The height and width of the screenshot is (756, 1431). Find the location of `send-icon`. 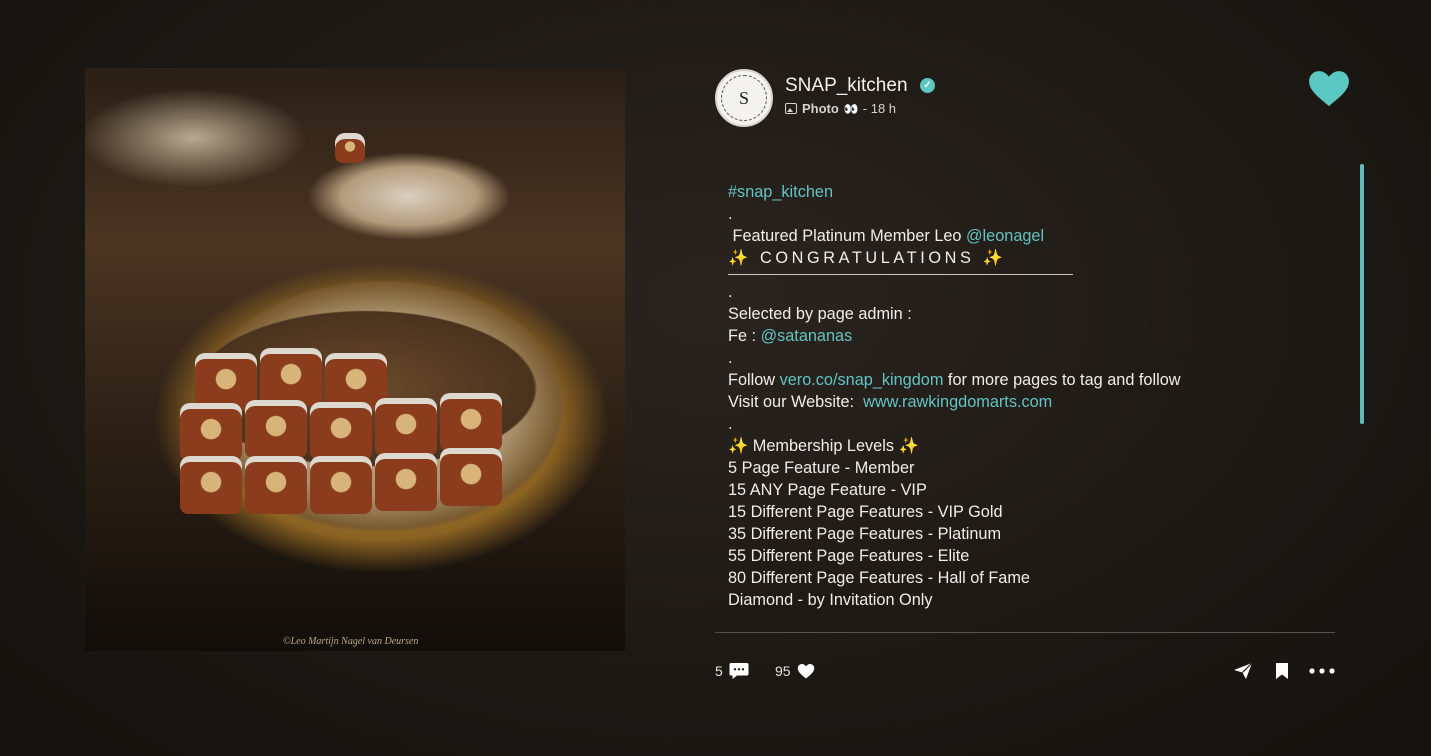

send-icon is located at coordinates (1243, 671).